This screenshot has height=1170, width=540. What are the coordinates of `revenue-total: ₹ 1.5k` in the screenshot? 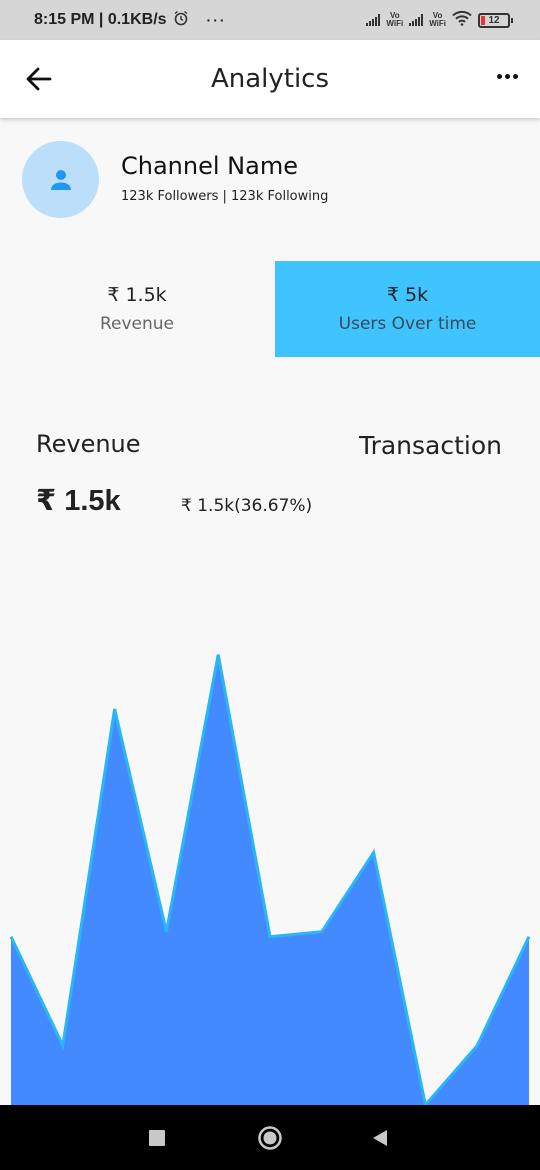 It's located at (78, 501).